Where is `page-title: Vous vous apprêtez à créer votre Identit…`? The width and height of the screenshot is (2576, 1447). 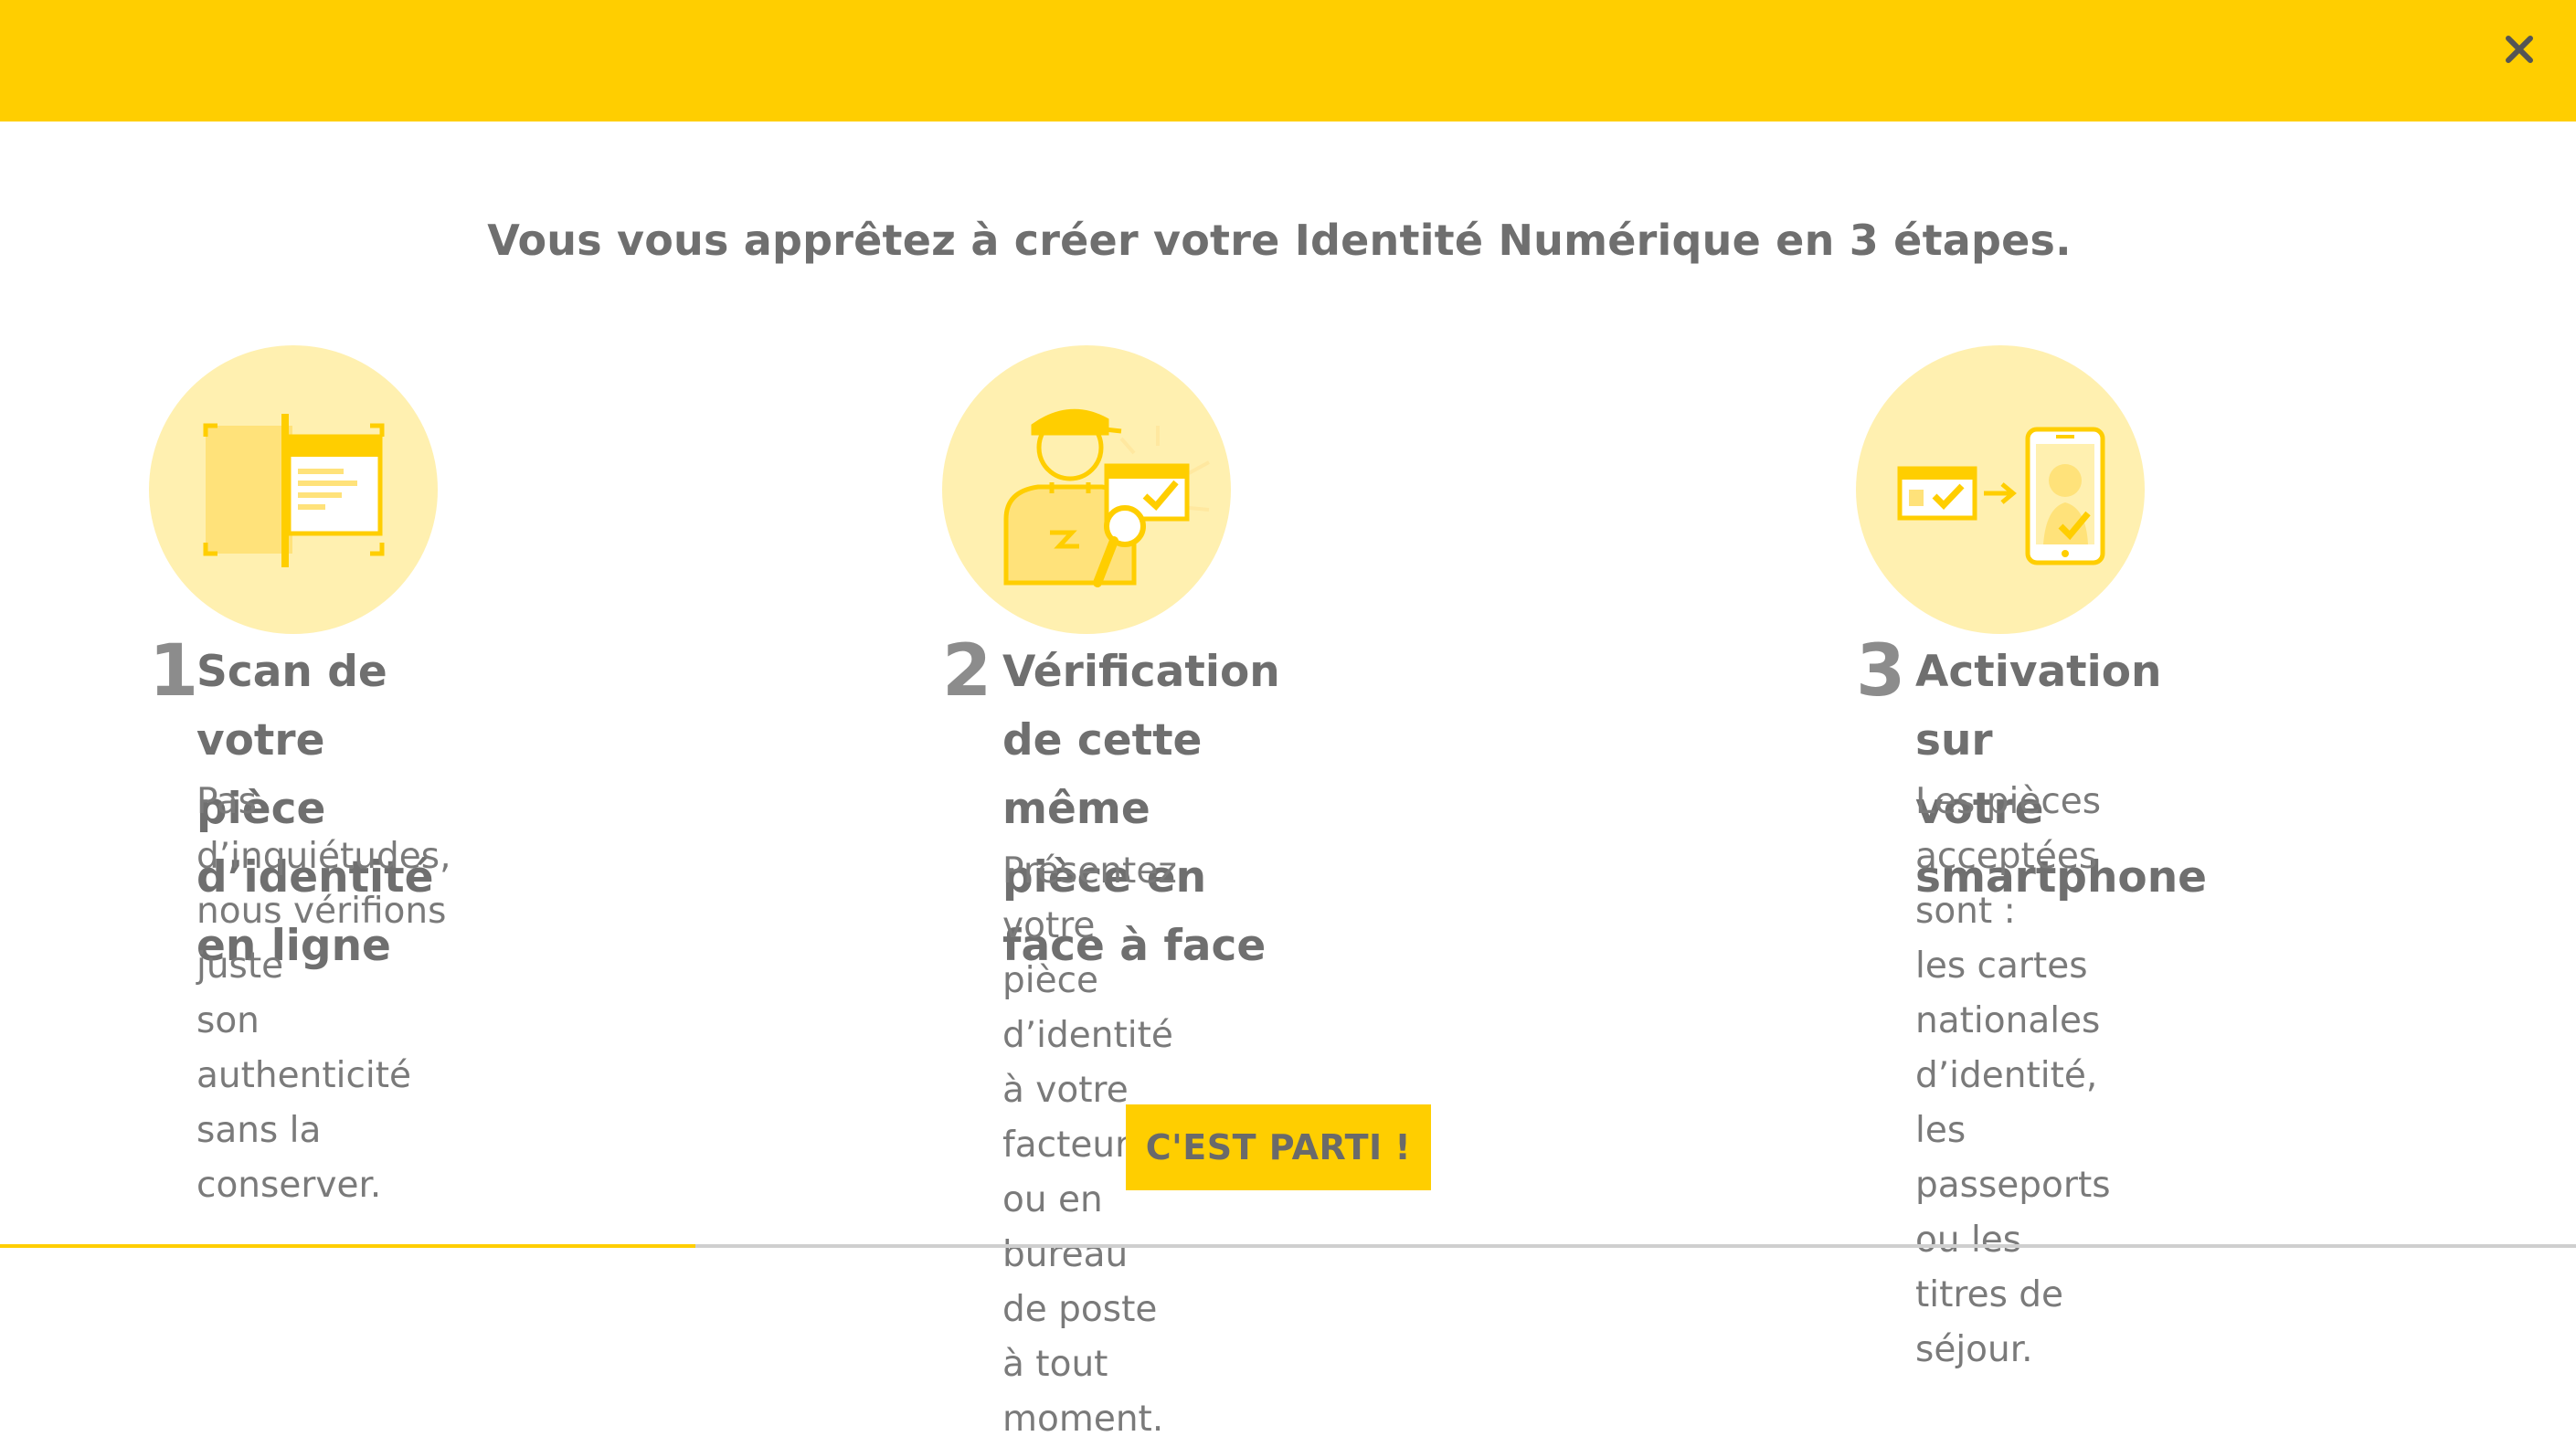 page-title: Vous vous apprêtez à créer votre Identit… is located at coordinates (1279, 240).